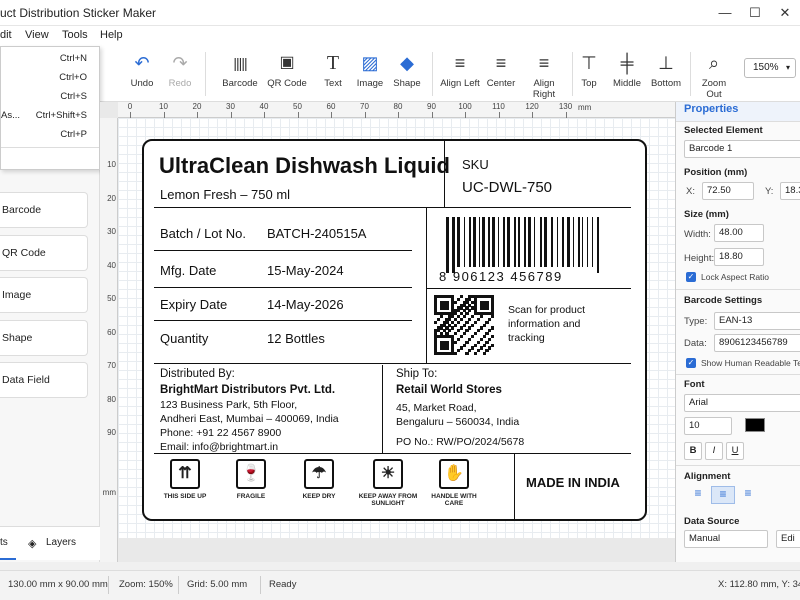 The image size is (800, 600). What do you see at coordinates (666, 74) in the screenshot?
I see `align-bottom-button: ⊥ Bottom` at bounding box center [666, 74].